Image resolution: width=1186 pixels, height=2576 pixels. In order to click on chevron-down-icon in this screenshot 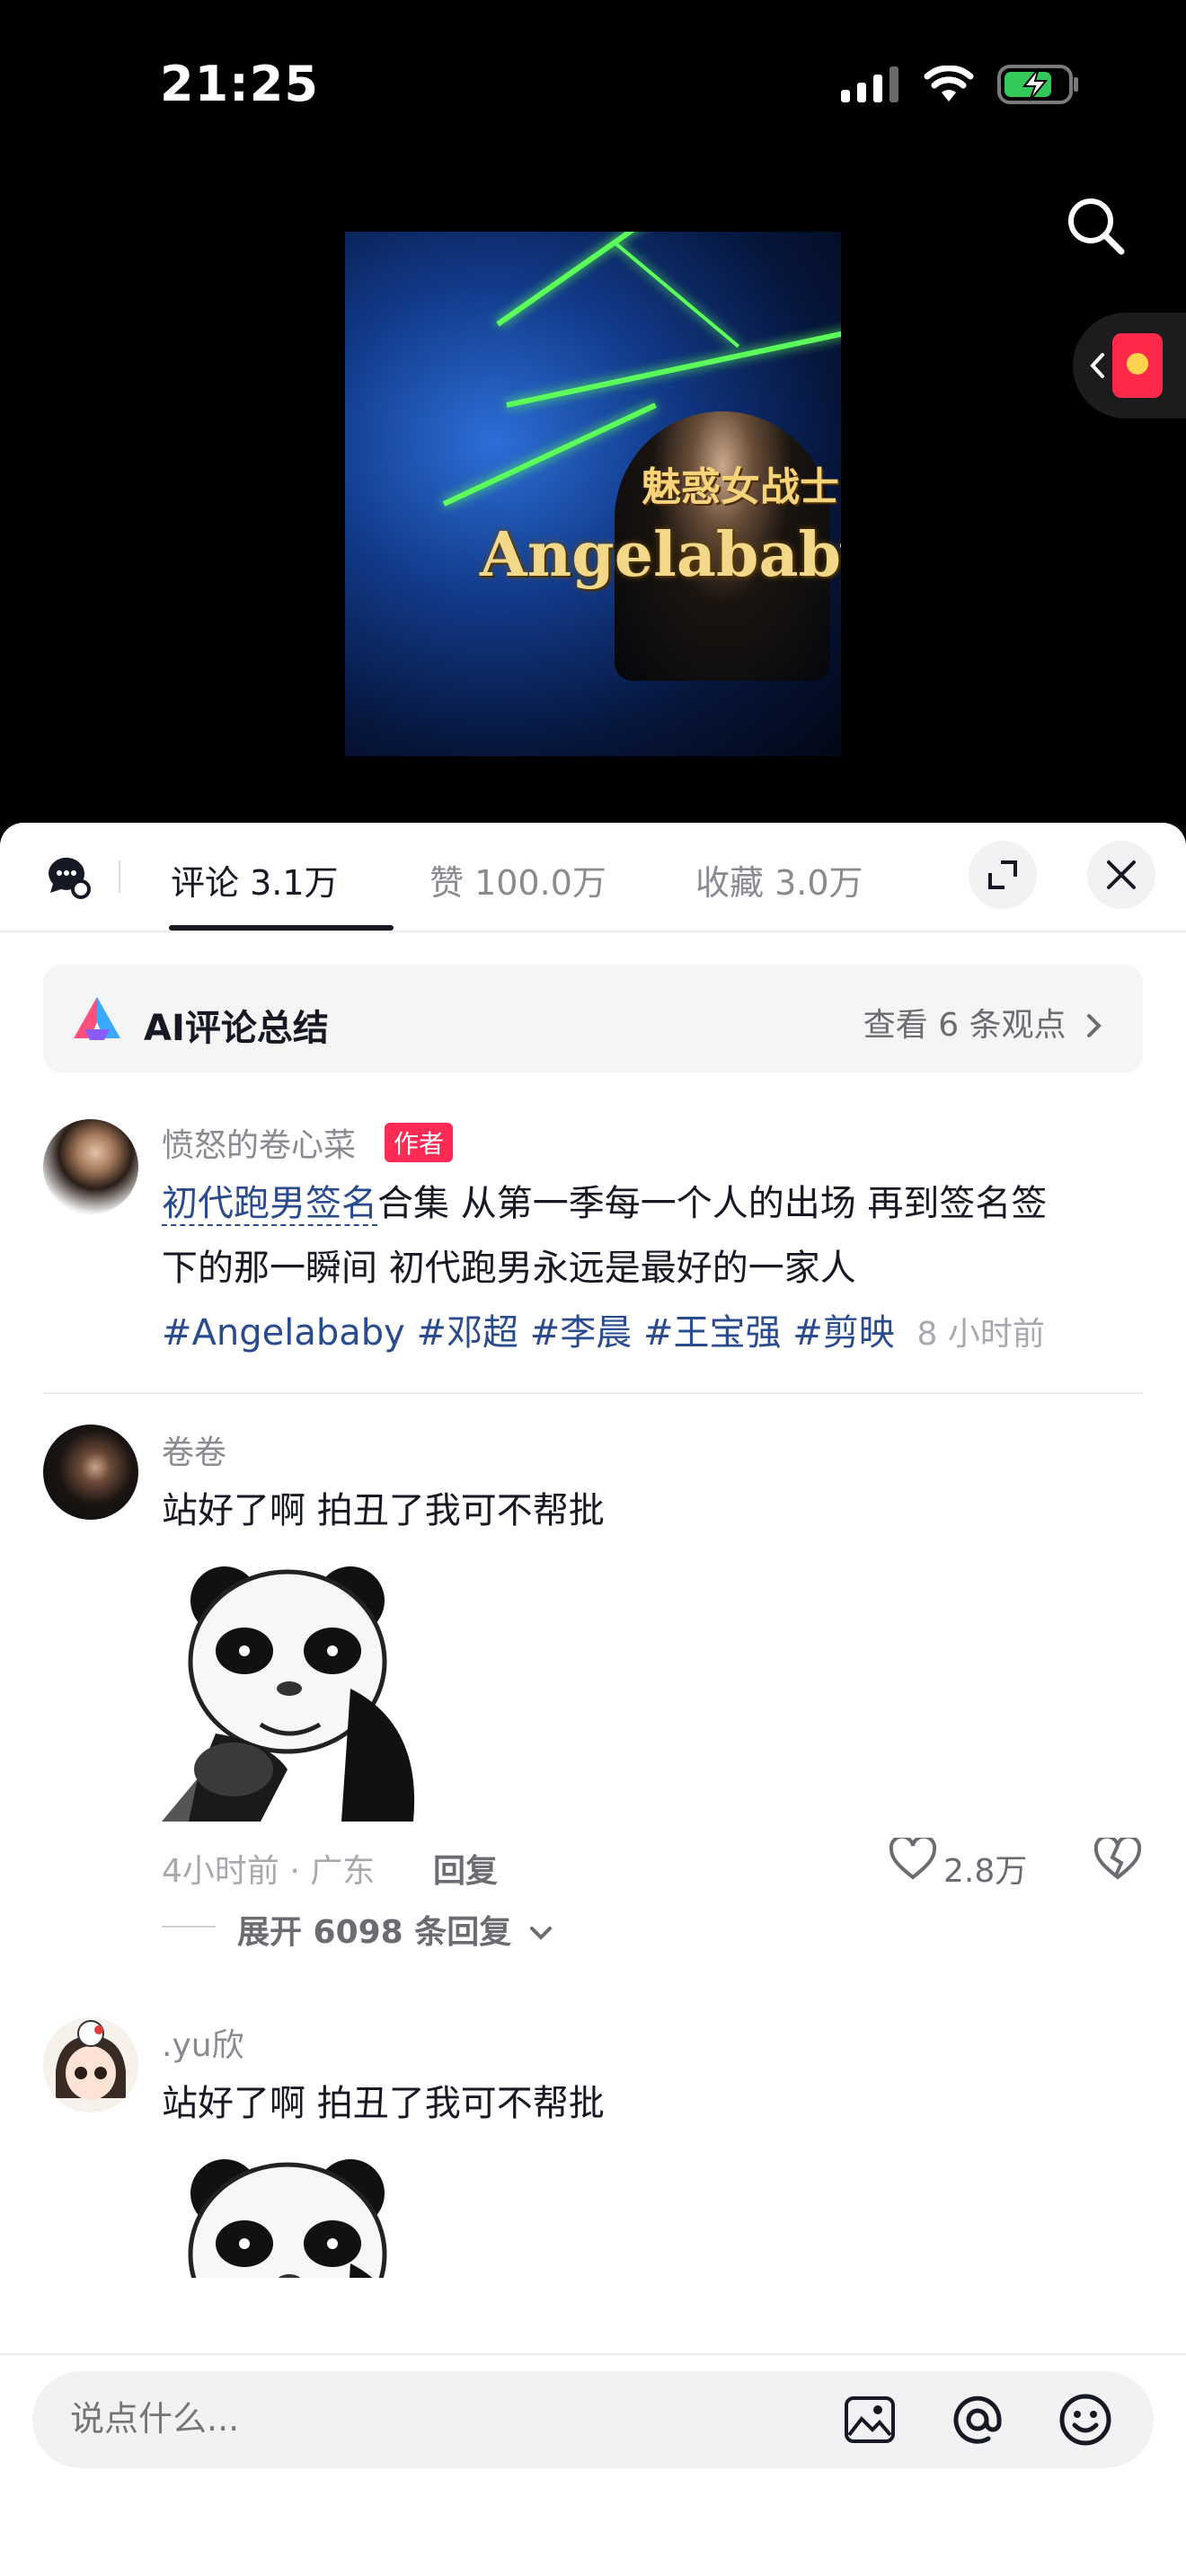, I will do `click(540, 1933)`.